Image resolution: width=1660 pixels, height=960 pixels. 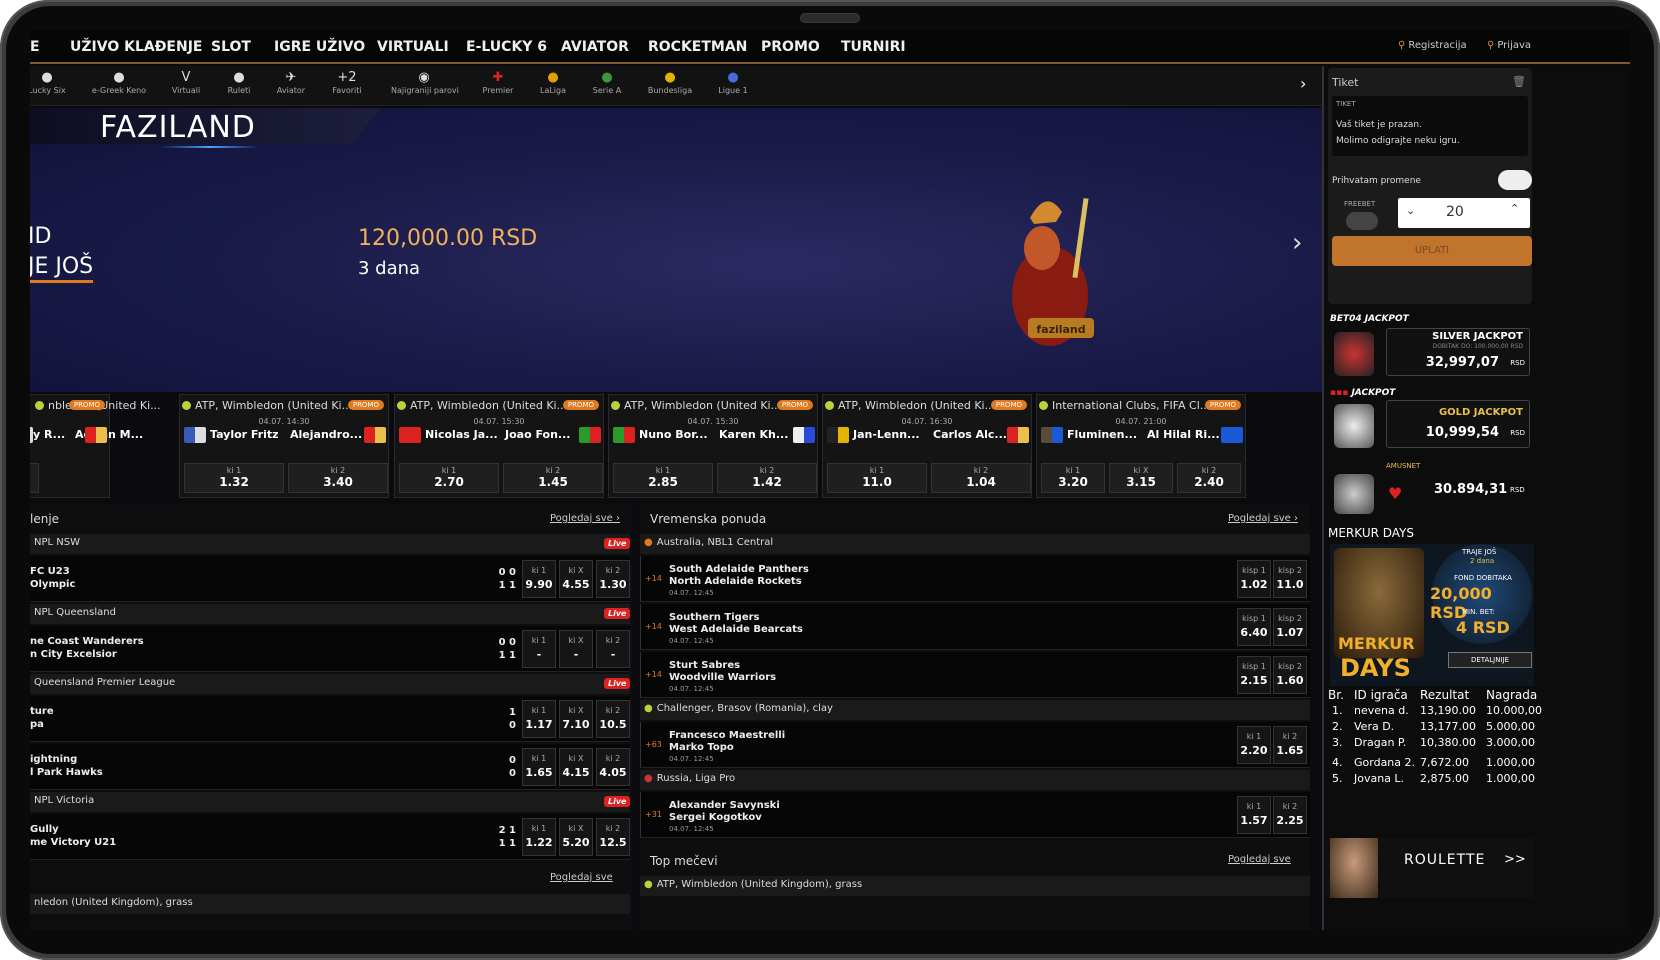 What do you see at coordinates (413, 47) in the screenshot?
I see `nav-item-virtuals: VIRTUALI` at bounding box center [413, 47].